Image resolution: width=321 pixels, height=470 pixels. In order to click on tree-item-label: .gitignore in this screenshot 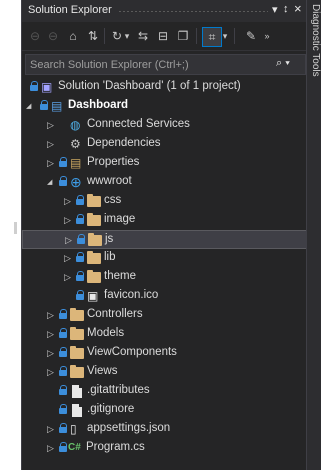, I will do `click(111, 409)`.